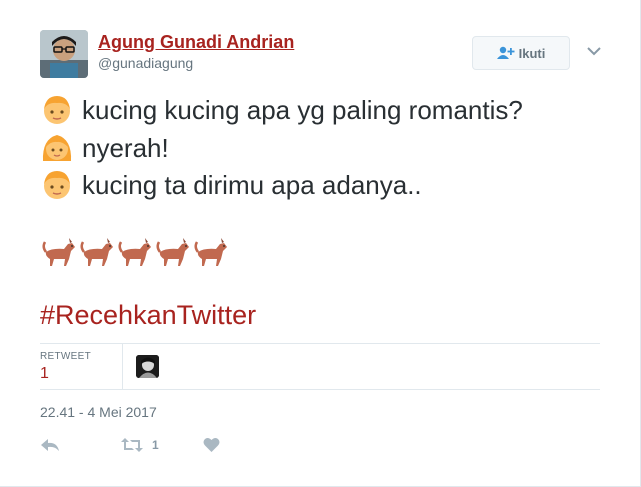 The height and width of the screenshot is (487, 641). I want to click on reply-icon, so click(50, 445).